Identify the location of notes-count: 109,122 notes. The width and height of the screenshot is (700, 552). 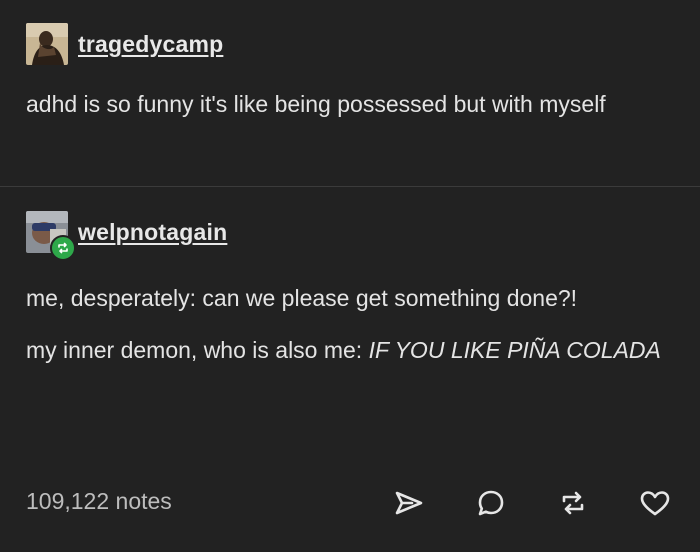
(99, 501).